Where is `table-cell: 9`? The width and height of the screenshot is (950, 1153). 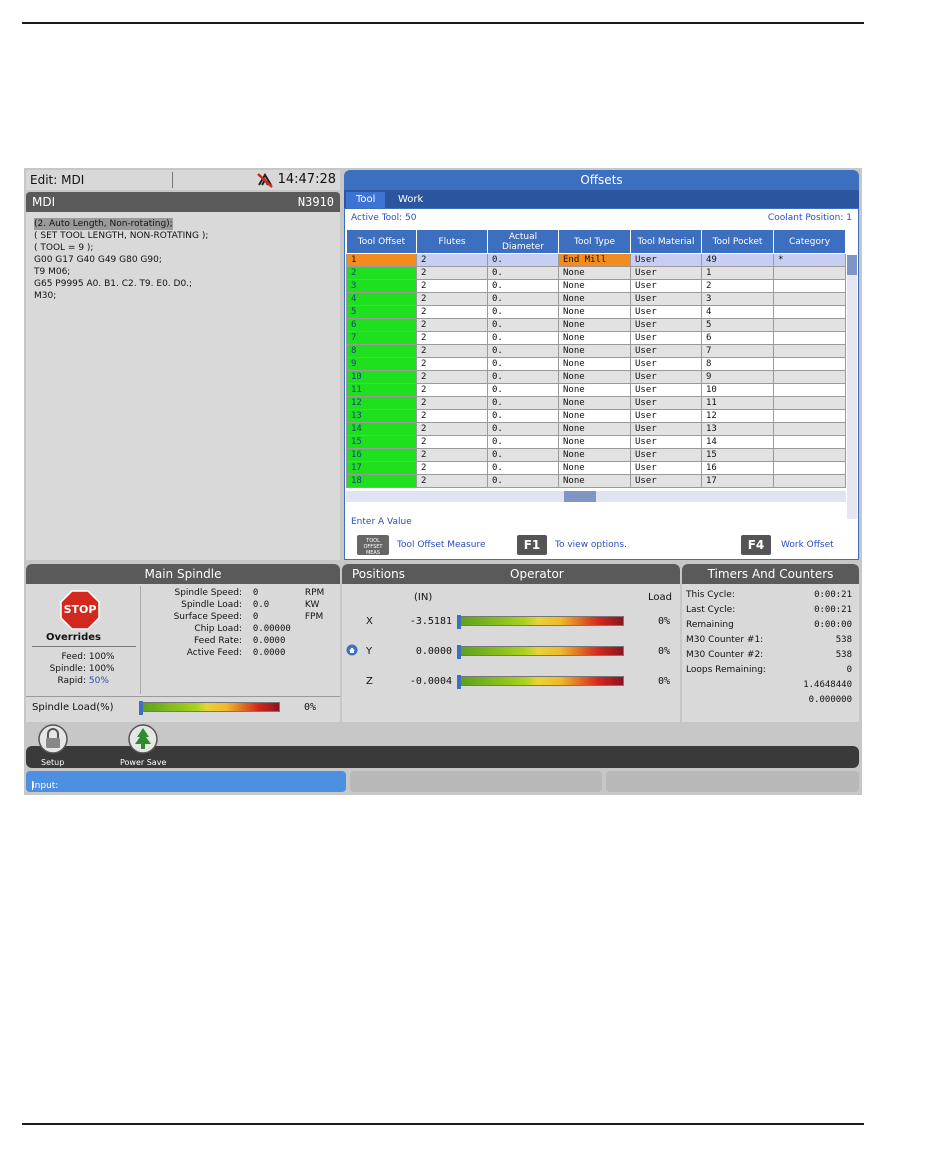
table-cell: 9 is located at coordinates (737, 377).